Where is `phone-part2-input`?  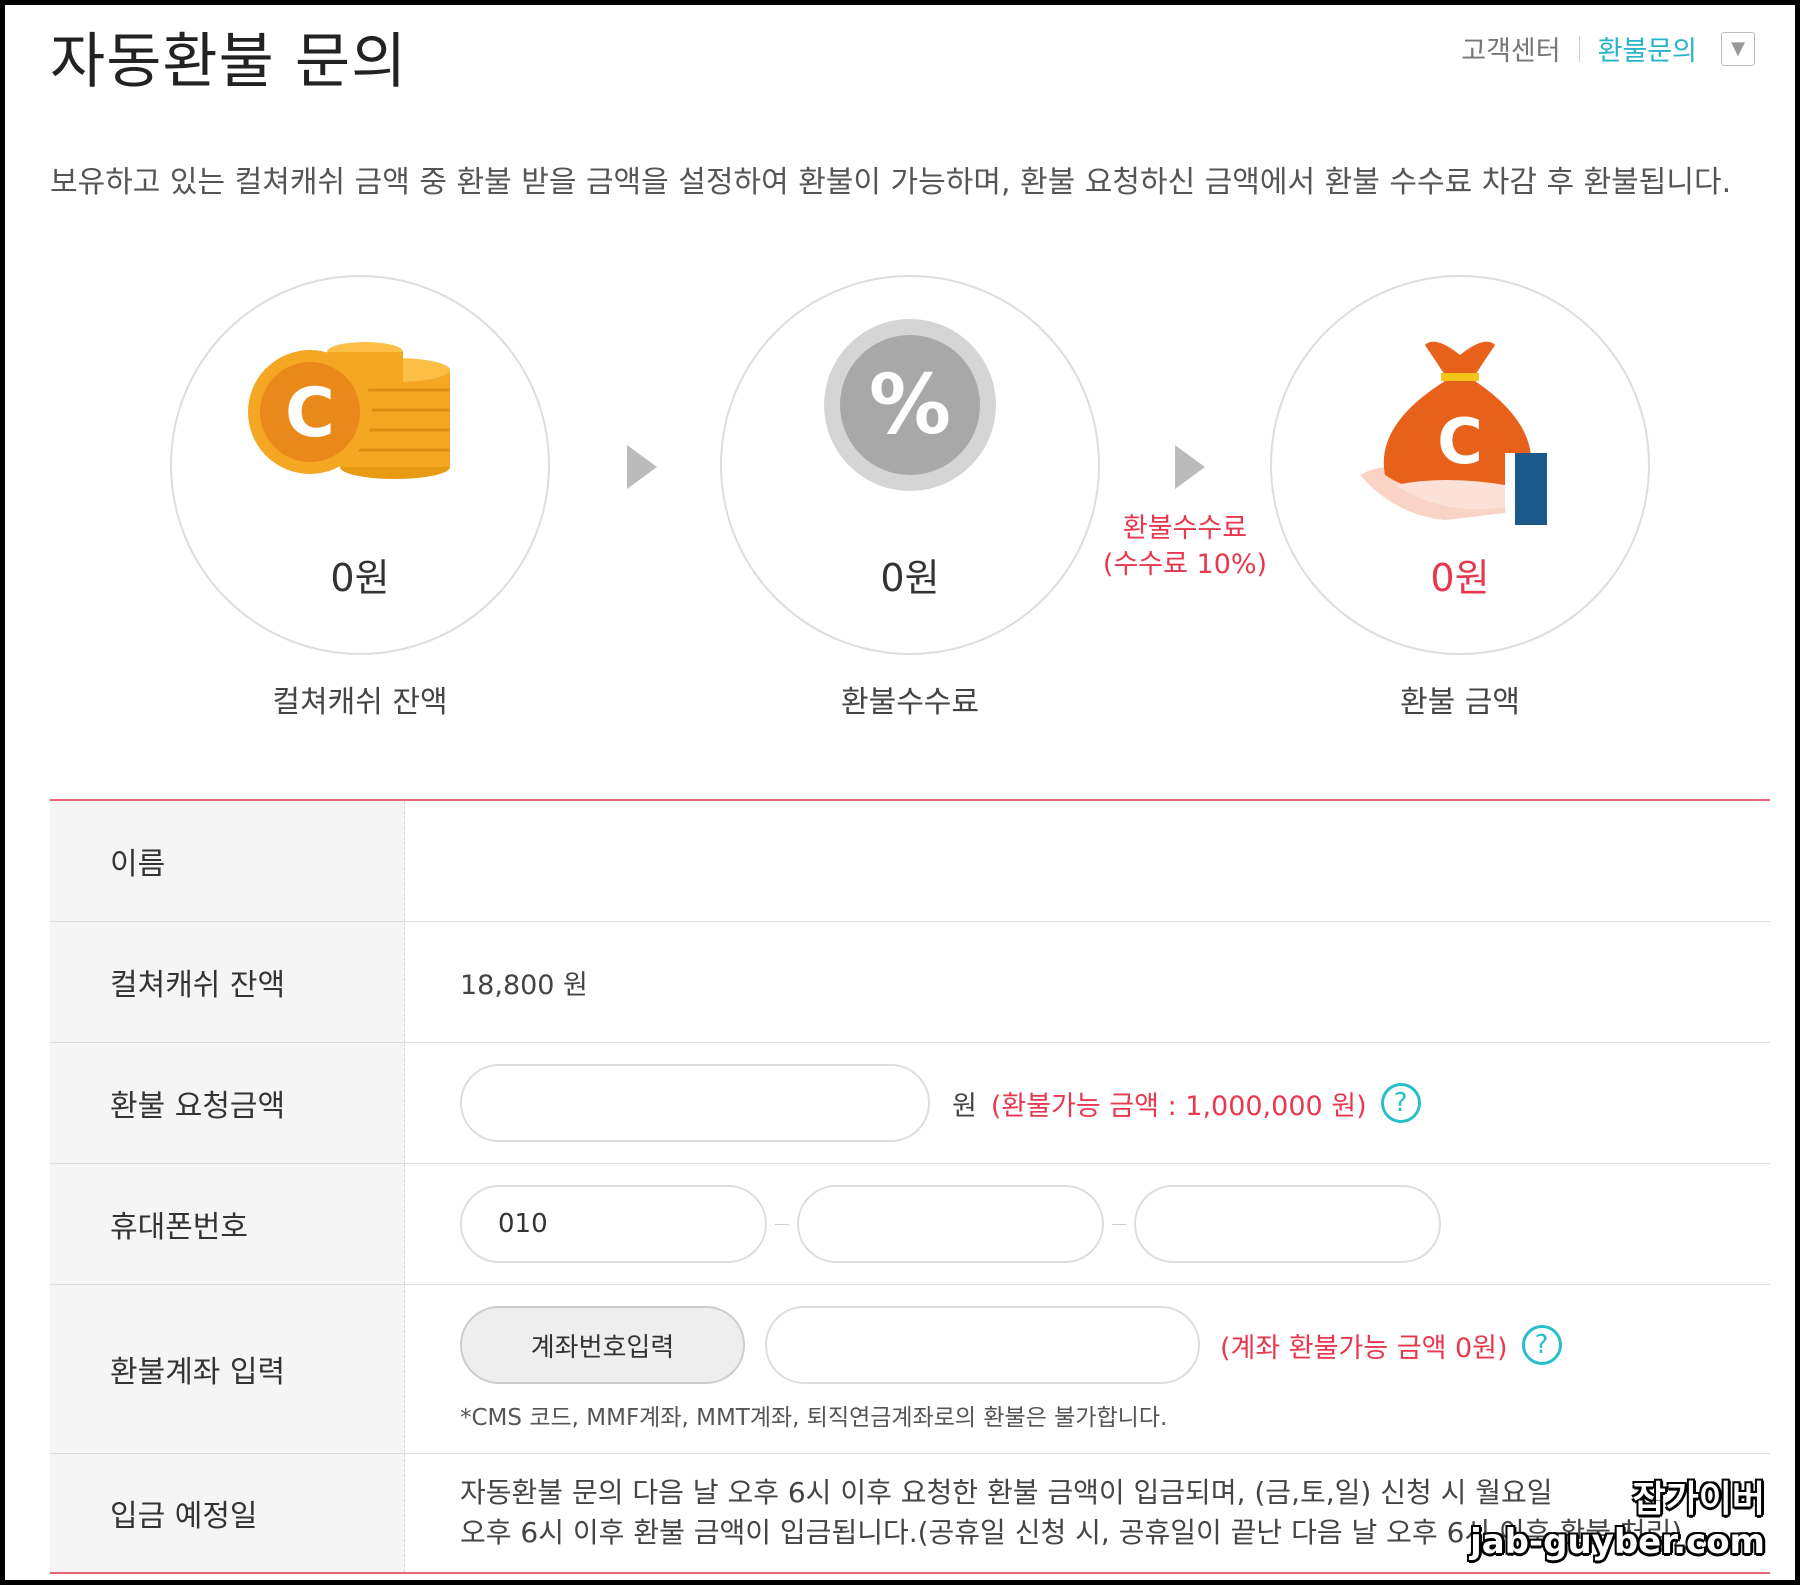 phone-part2-input is located at coordinates (950, 1224).